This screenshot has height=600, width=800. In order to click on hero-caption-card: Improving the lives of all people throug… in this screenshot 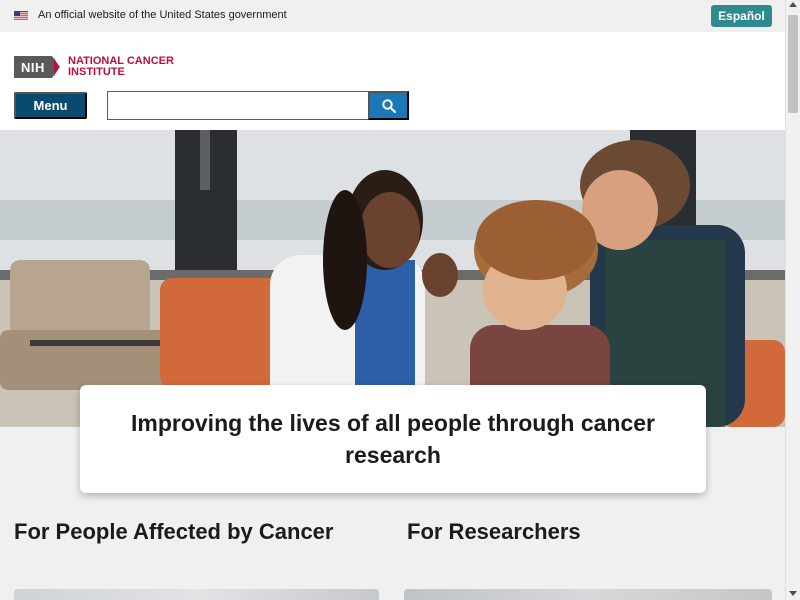, I will do `click(393, 439)`.